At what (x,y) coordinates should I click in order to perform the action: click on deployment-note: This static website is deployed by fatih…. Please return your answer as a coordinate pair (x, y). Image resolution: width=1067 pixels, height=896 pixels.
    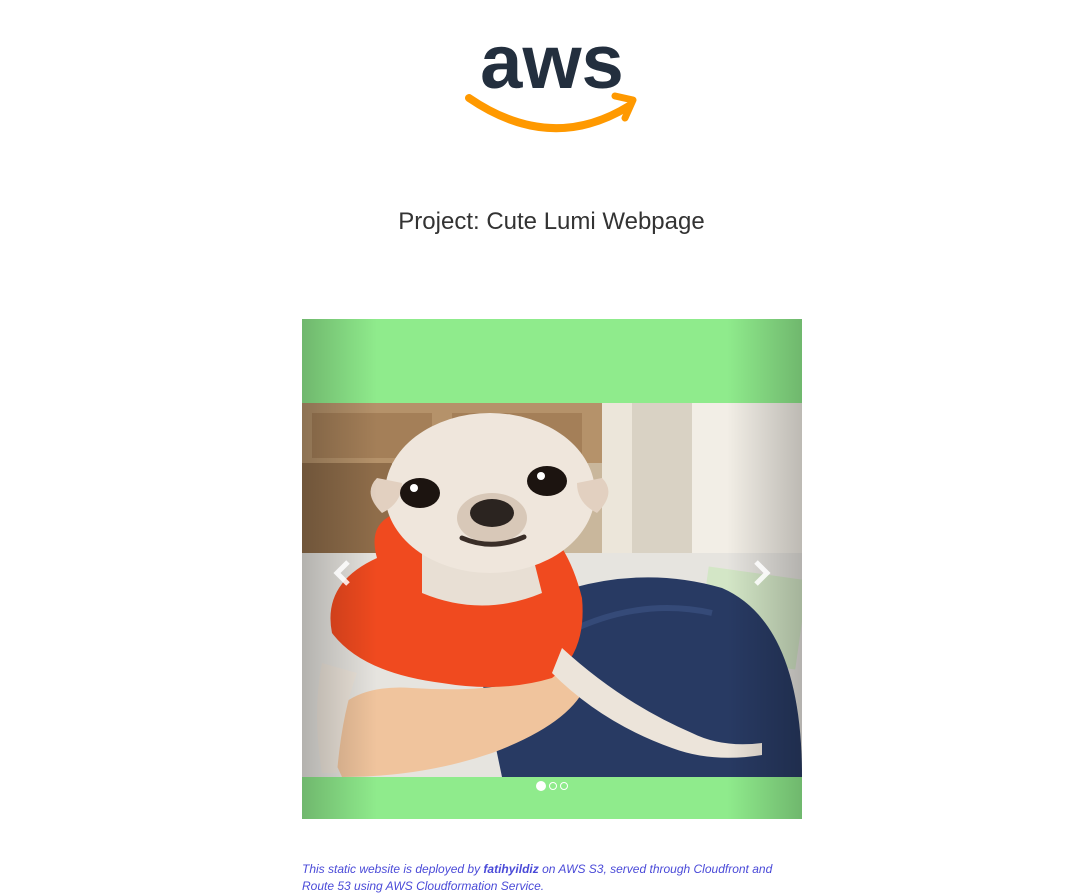
    Looking at the image, I should click on (552, 878).